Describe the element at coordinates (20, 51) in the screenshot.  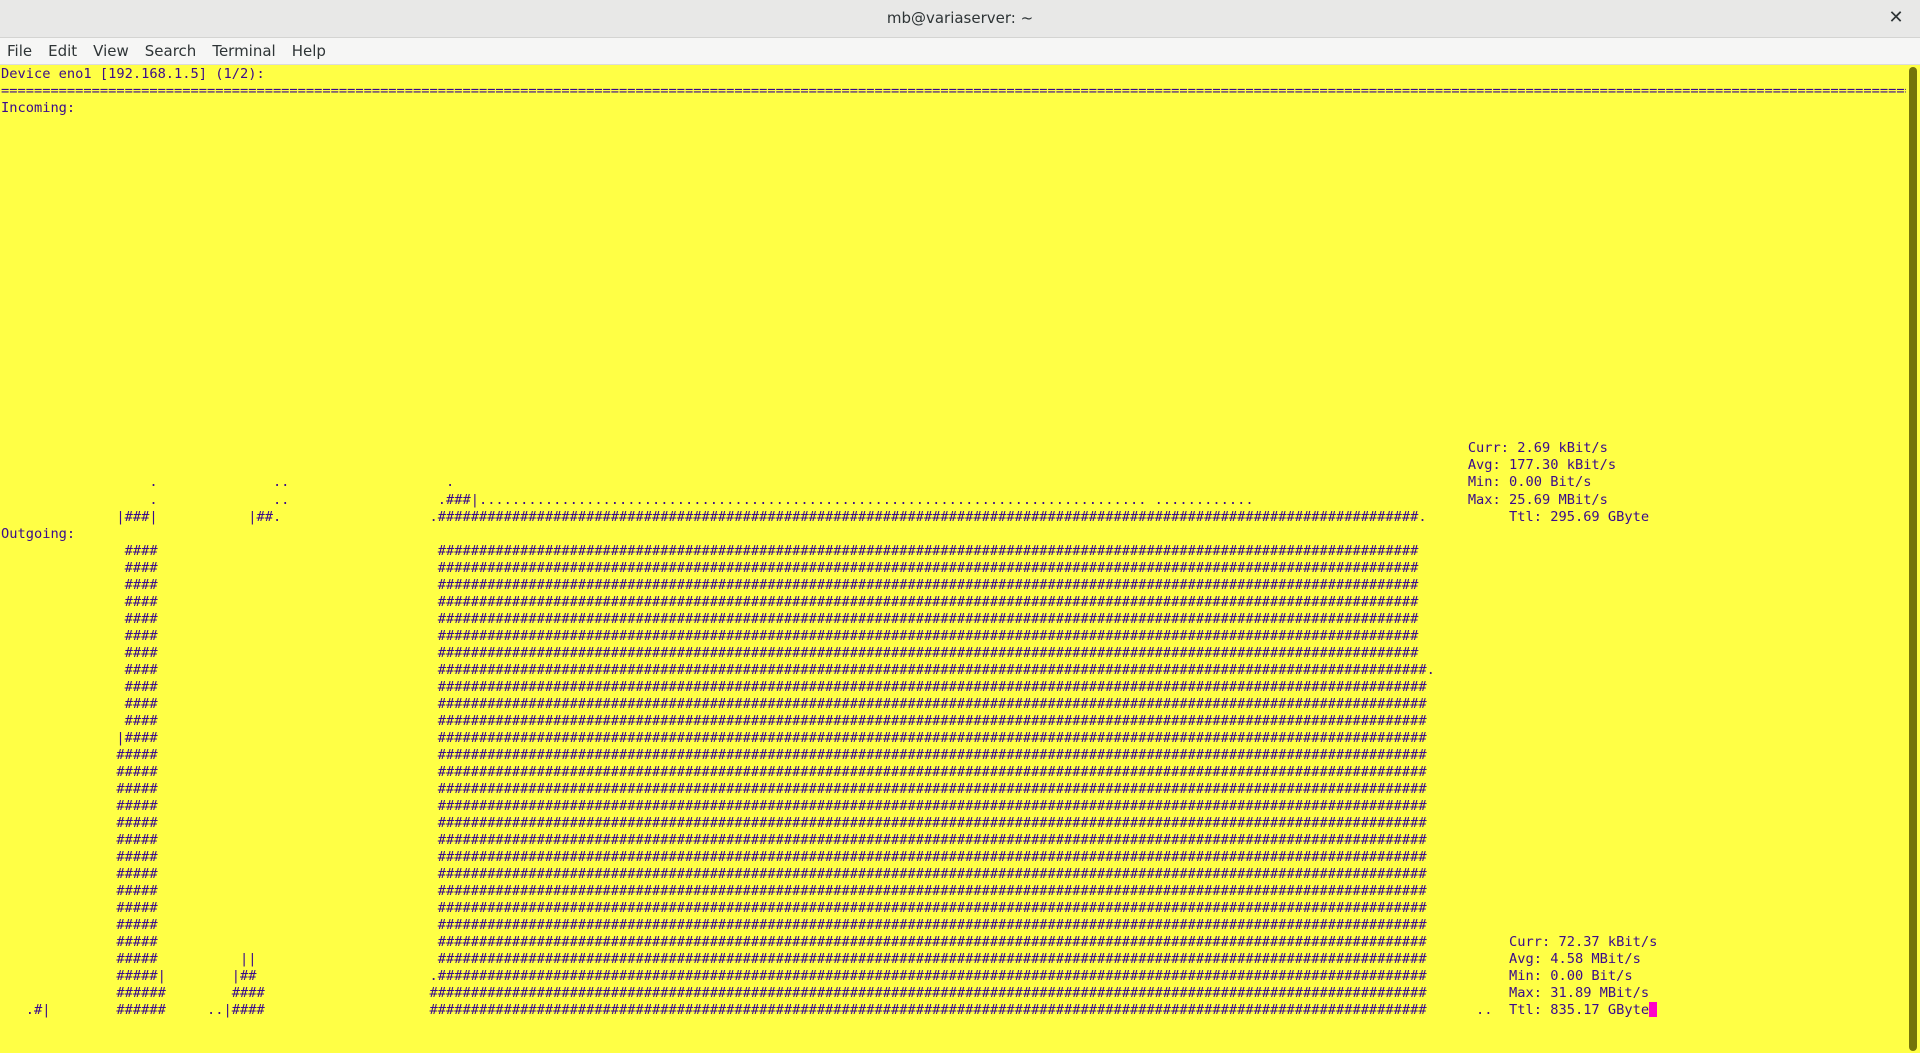
I see `menu-file: File` at that location.